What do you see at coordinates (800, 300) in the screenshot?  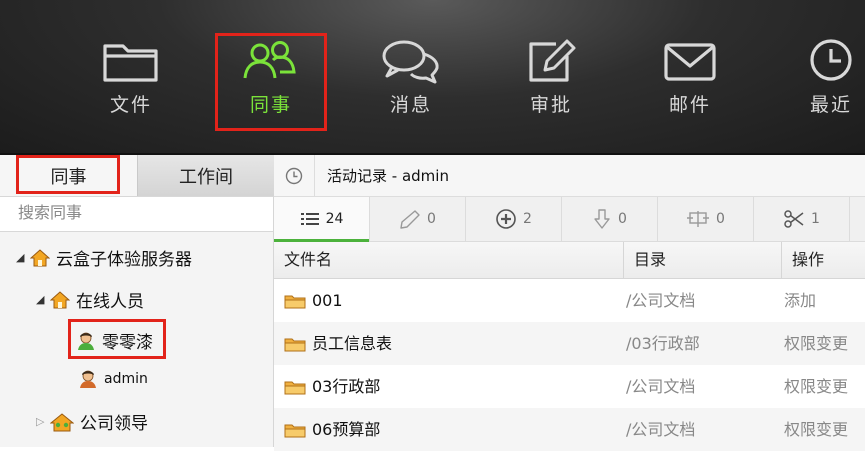 I see `file-operation: 添加` at bounding box center [800, 300].